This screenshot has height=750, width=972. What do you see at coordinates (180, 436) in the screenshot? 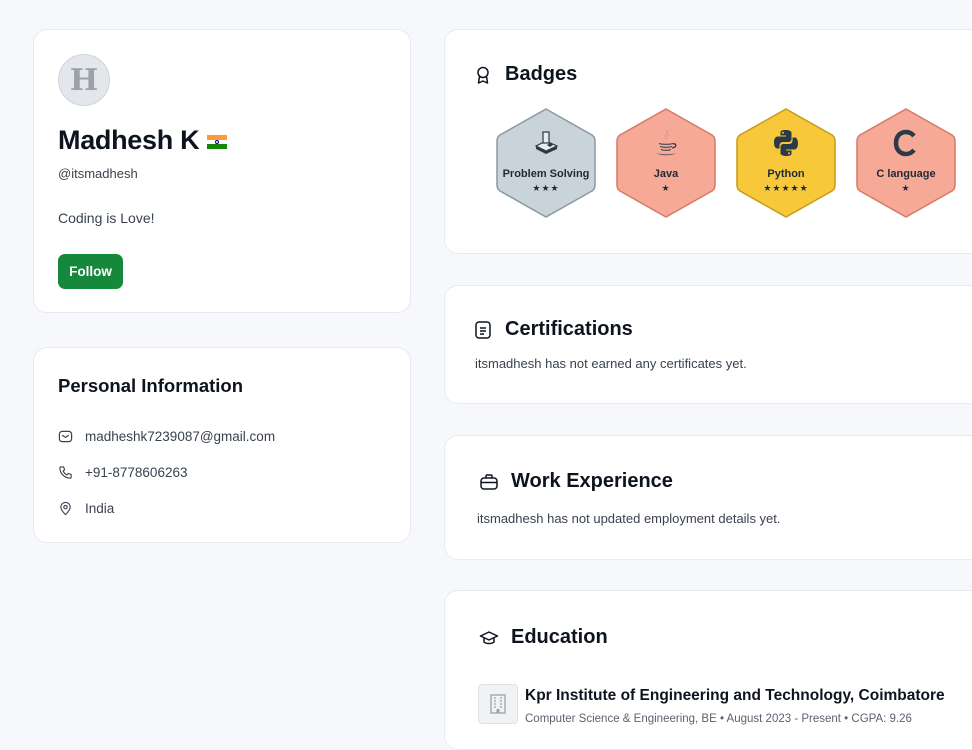
I see `email-text: madheshk7239087@gmail.com` at bounding box center [180, 436].